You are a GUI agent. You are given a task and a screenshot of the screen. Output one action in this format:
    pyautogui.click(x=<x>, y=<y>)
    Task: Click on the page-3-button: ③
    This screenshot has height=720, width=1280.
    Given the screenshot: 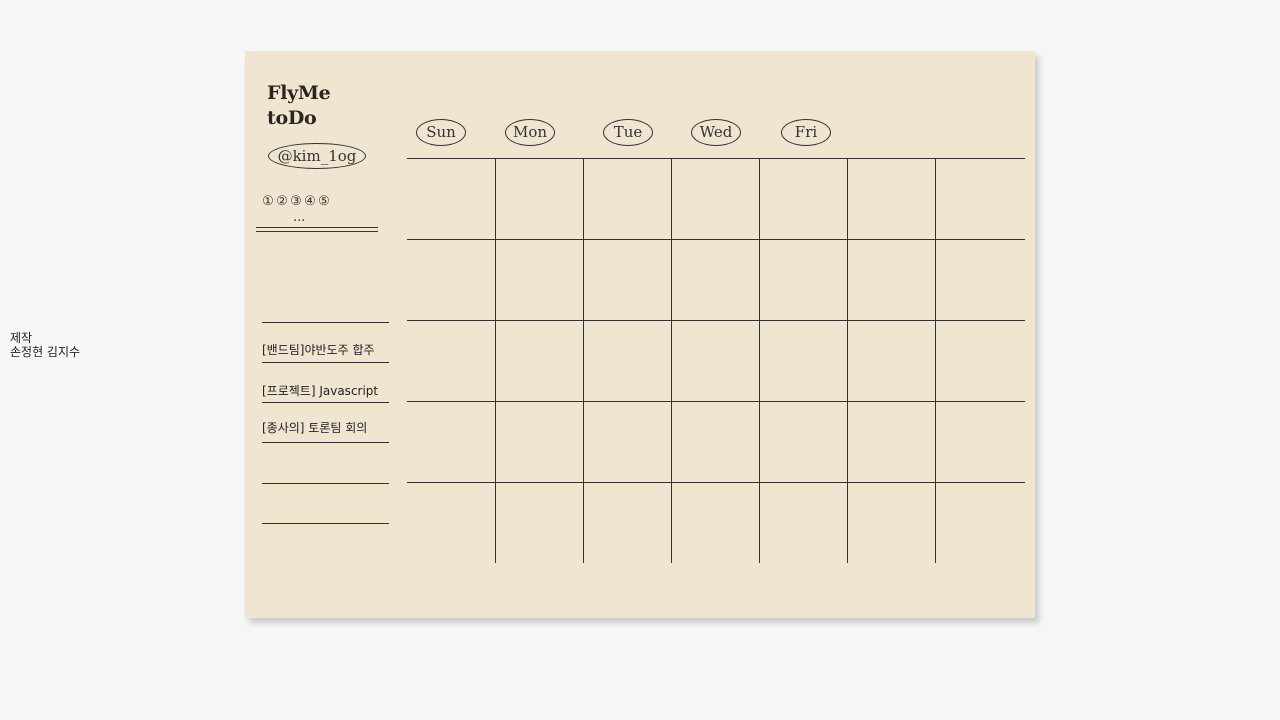 What is the action you would take?
    pyautogui.click(x=296, y=201)
    